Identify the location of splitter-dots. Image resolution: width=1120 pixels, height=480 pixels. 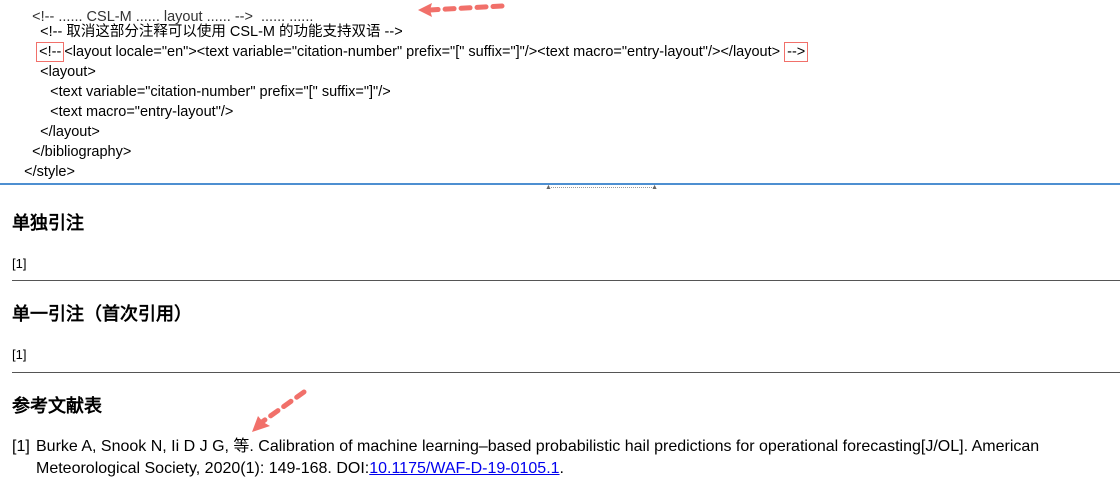
(601, 187).